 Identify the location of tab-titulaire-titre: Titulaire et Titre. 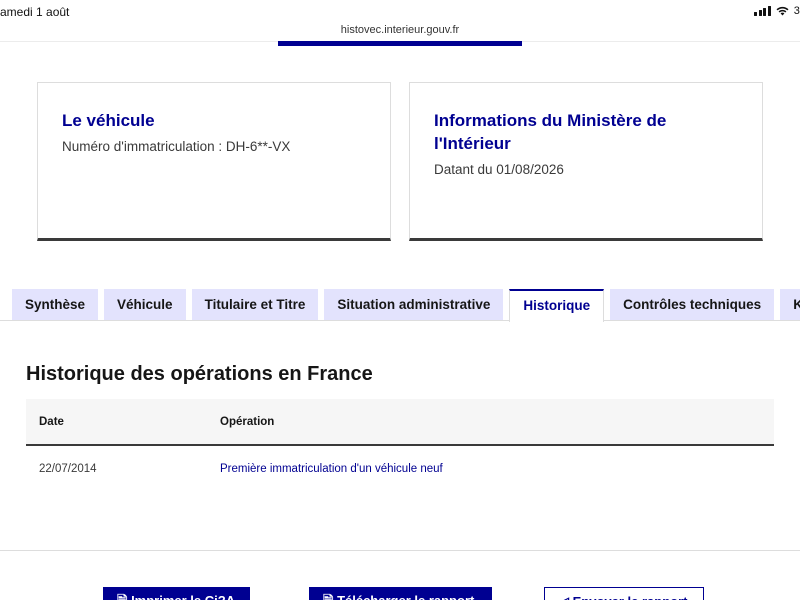
(255, 305).